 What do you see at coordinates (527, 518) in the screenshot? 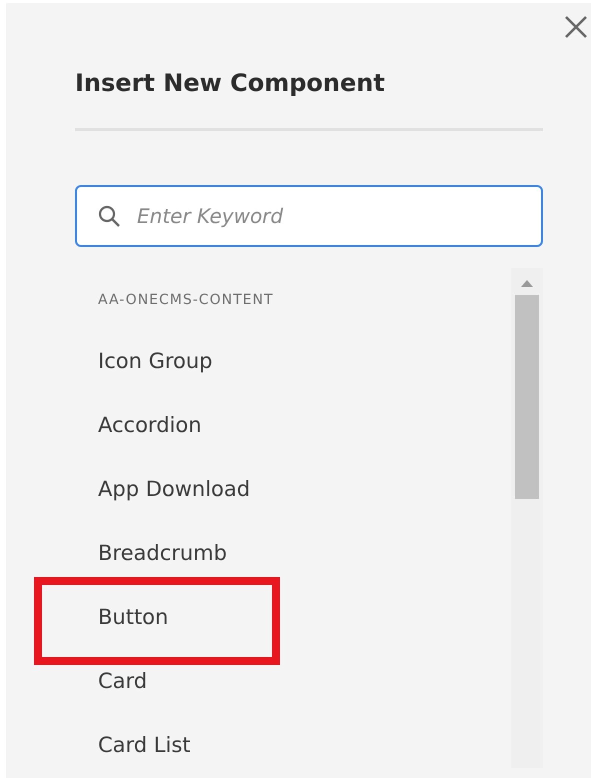
I see `scrollbar` at bounding box center [527, 518].